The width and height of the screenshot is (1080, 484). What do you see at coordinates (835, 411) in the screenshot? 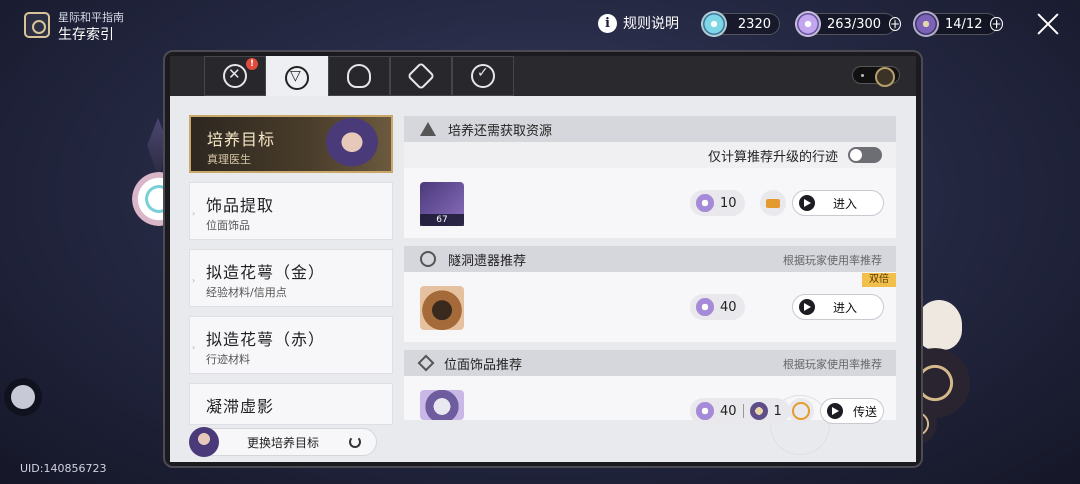
I see `teleport-icon` at bounding box center [835, 411].